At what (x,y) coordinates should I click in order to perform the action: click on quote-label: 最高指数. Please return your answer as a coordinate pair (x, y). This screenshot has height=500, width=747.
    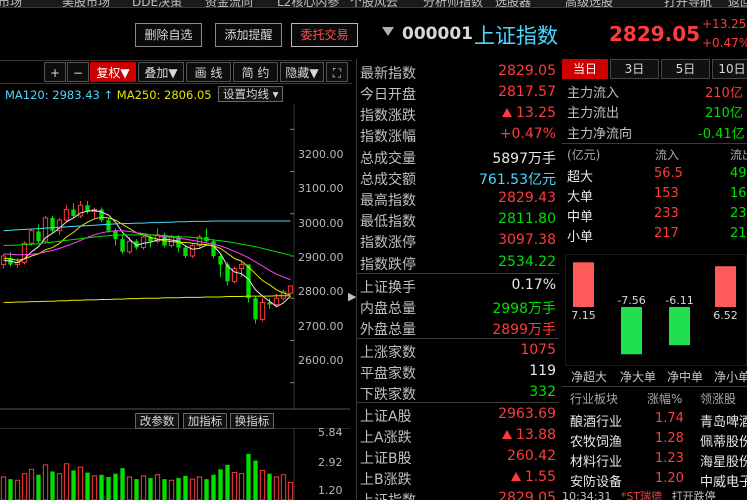
    Looking at the image, I should click on (388, 201).